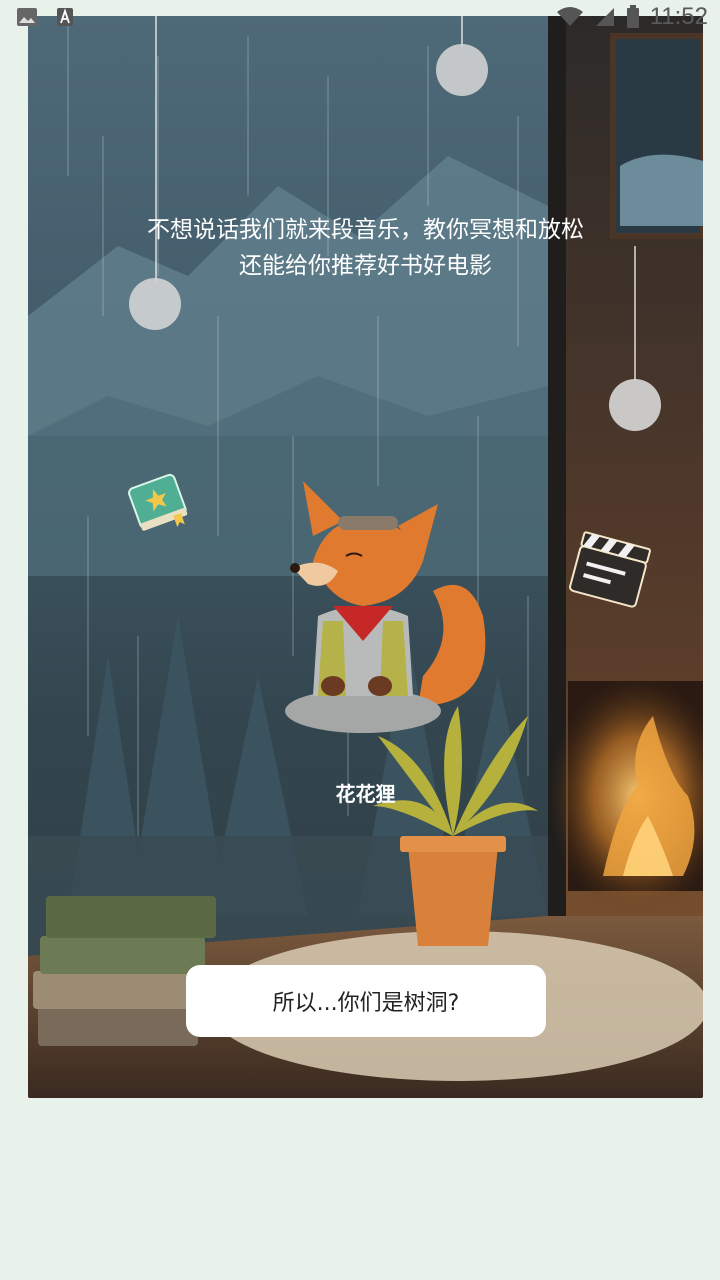 The image size is (720, 1280). What do you see at coordinates (45, 17) in the screenshot?
I see `status-left` at bounding box center [45, 17].